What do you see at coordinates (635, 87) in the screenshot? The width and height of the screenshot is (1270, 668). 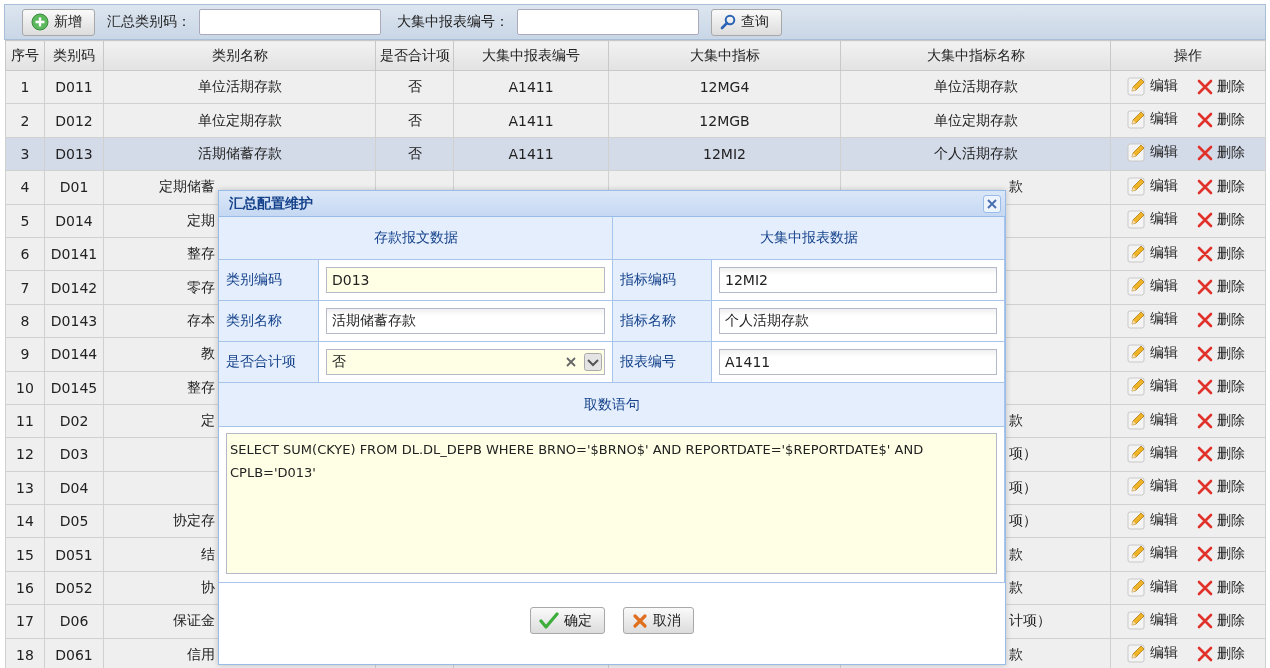 I see `table-row: 1 D011 单位活期存款 否 A1411 12MG4 单位活期存款 编辑 删除` at bounding box center [635, 87].